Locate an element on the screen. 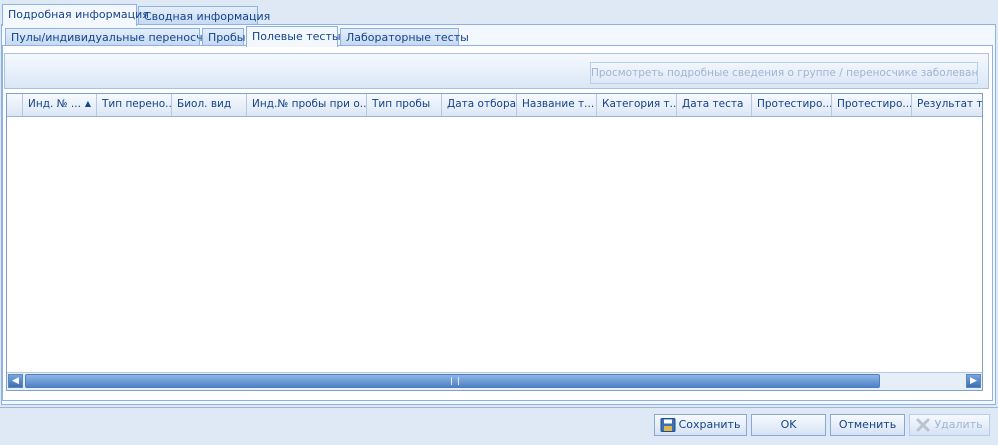 The height and width of the screenshot is (445, 998). column-header: Инд. № ... ▲ is located at coordinates (60, 105).